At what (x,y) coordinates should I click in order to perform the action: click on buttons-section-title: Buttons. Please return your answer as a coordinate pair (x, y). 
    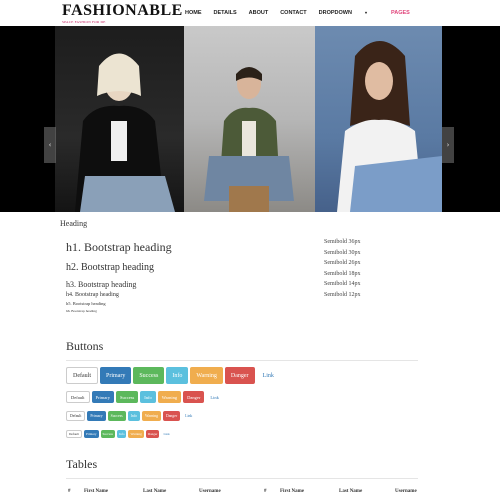
    Looking at the image, I should click on (85, 346).